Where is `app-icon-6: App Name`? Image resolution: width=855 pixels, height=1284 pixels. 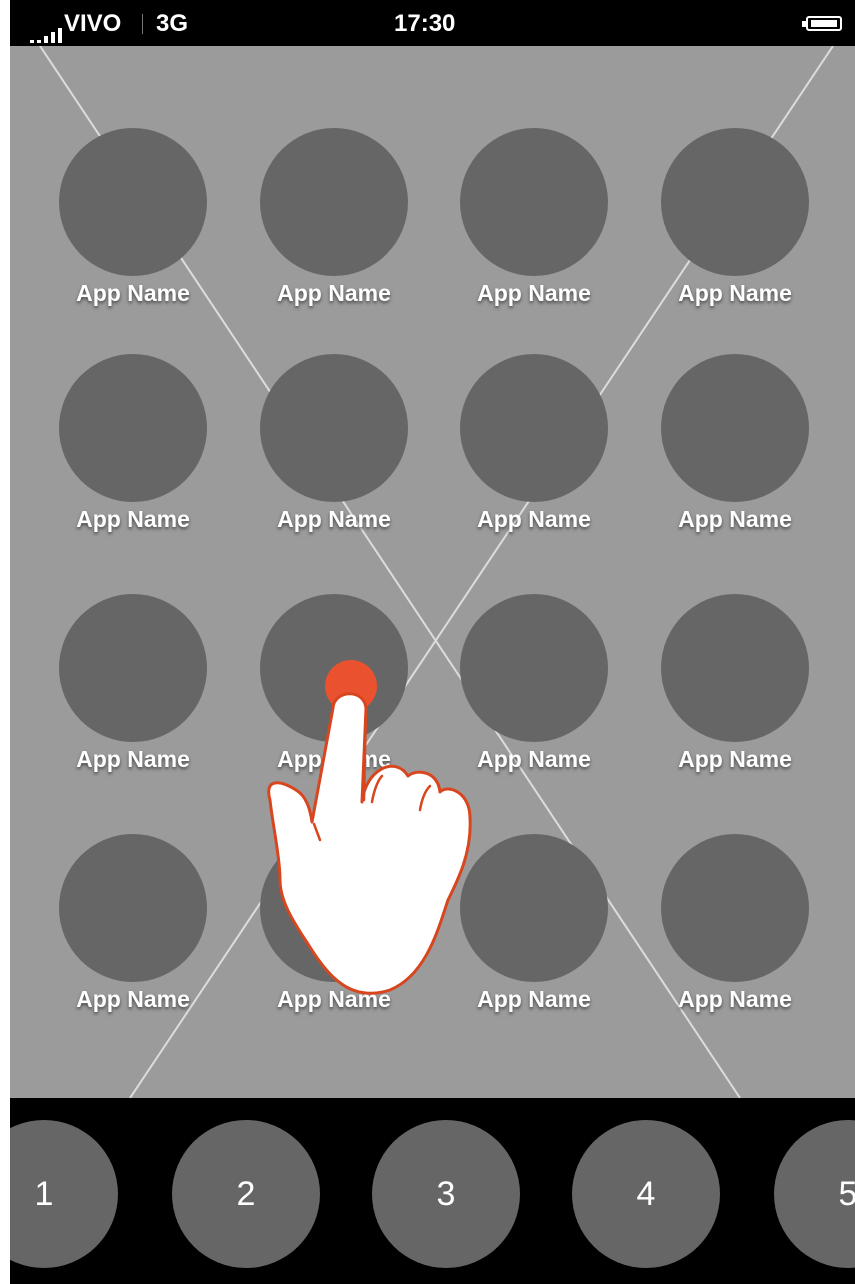 app-icon-6: App Name is located at coordinates (333, 454).